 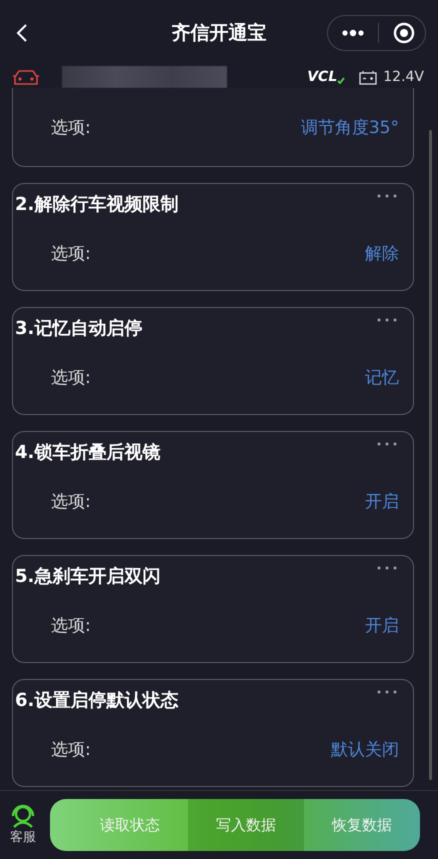 I want to click on setting-title: 2.解除行车视频限制, so click(x=96, y=205).